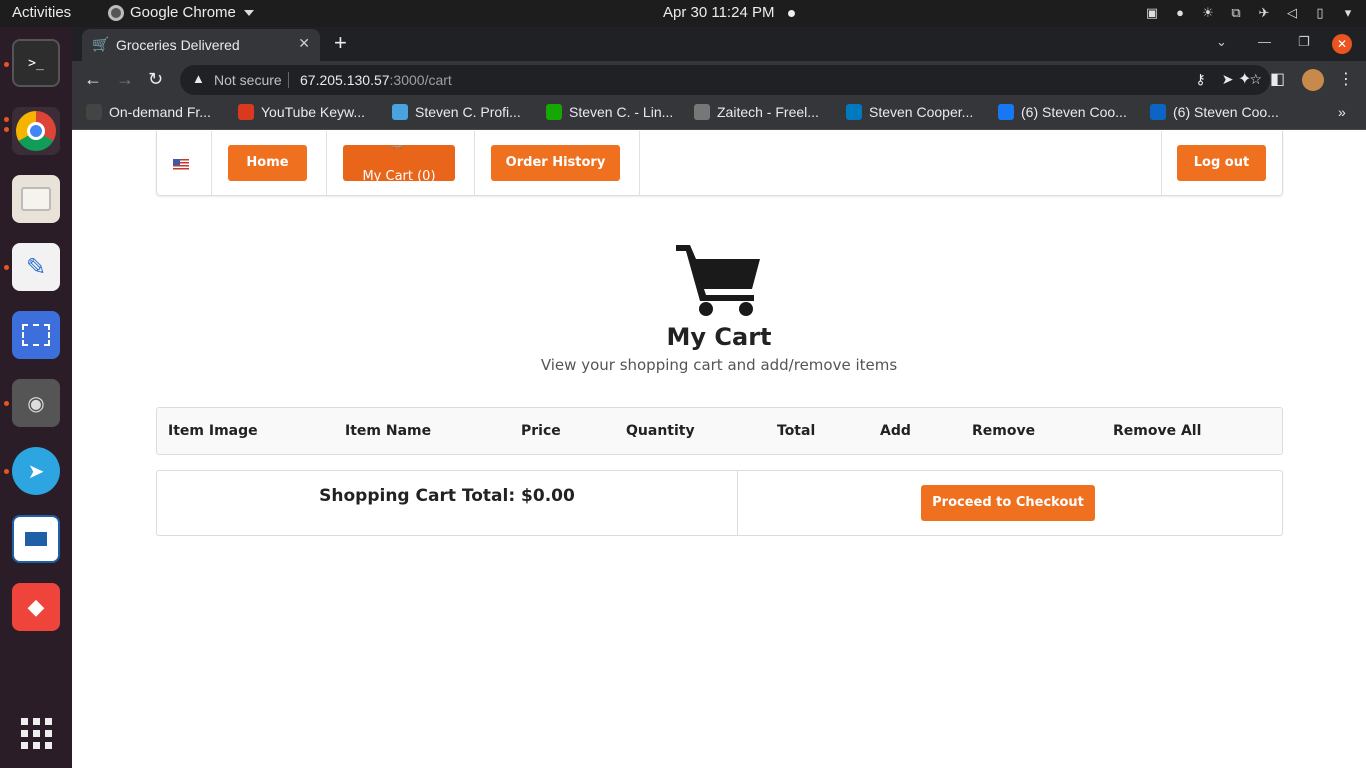 Image resolution: width=1366 pixels, height=768 pixels. What do you see at coordinates (36, 403) in the screenshot?
I see `video-recorder-icon: ◉` at bounding box center [36, 403].